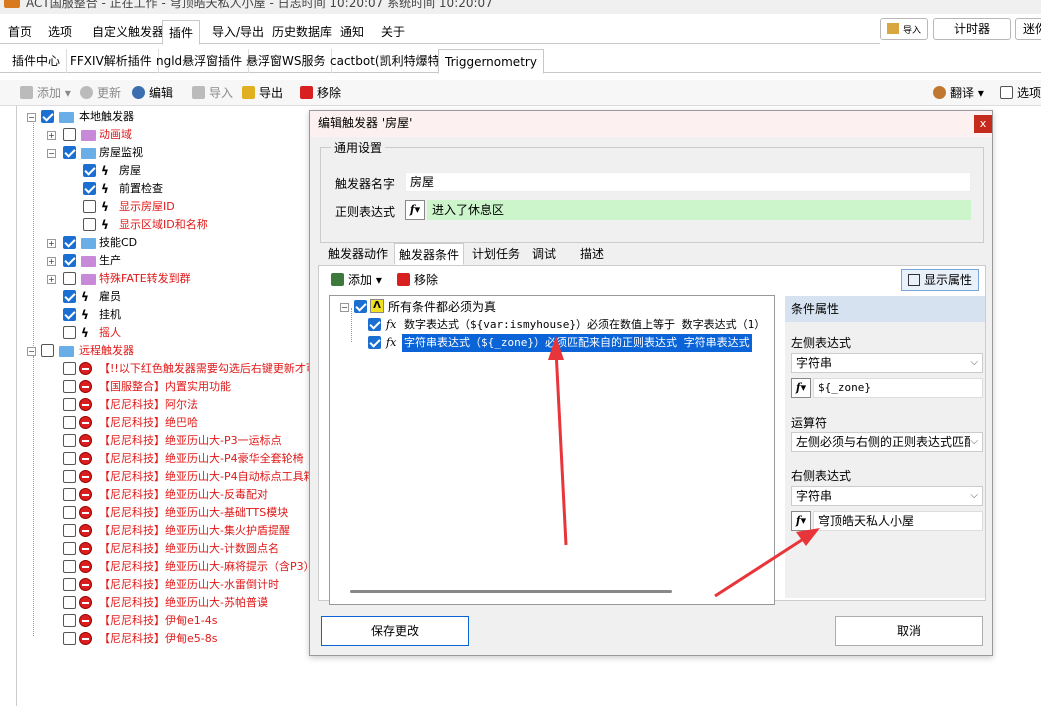 This screenshot has height=706, width=1041. Describe the element at coordinates (801, 521) in the screenshot. I see `right-fx-button: f▾` at that location.